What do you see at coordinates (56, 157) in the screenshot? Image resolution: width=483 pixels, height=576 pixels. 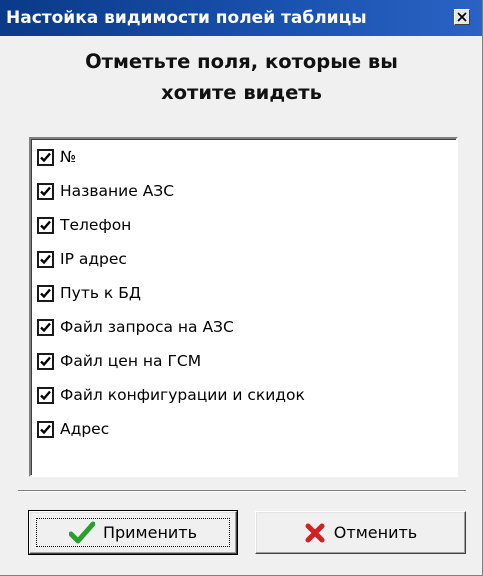 I see `field-item-number: №` at bounding box center [56, 157].